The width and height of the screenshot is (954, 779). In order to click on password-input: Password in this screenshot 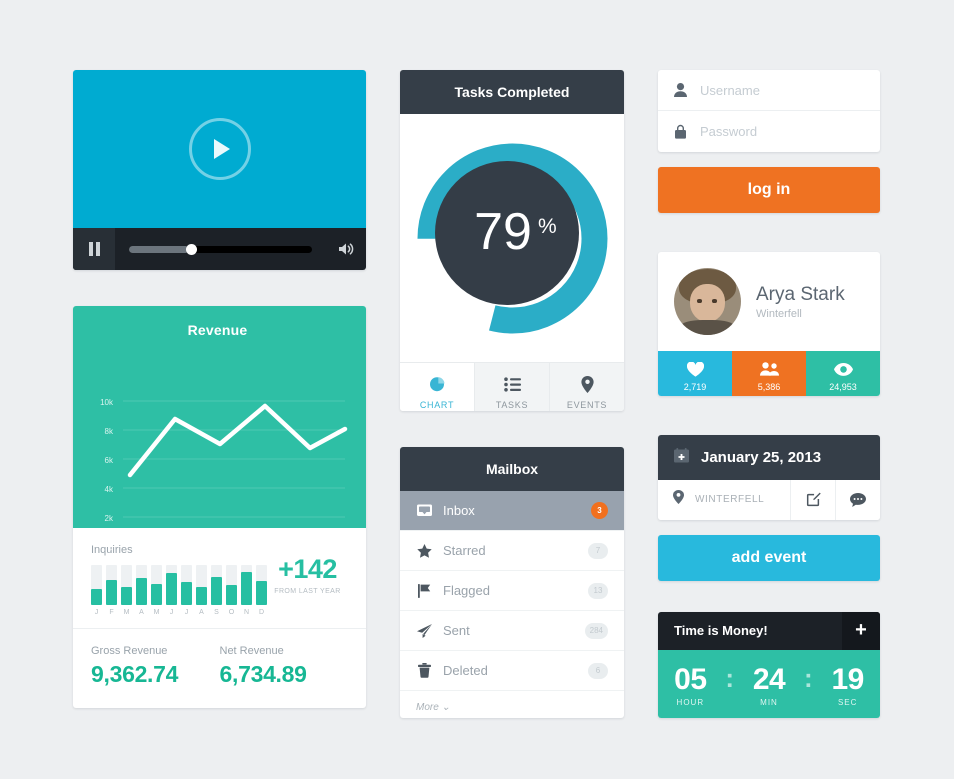, I will do `click(728, 131)`.